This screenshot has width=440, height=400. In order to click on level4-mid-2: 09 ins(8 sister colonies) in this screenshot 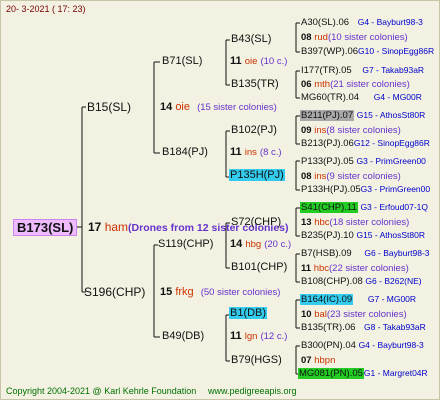, I will do `click(351, 130)`.